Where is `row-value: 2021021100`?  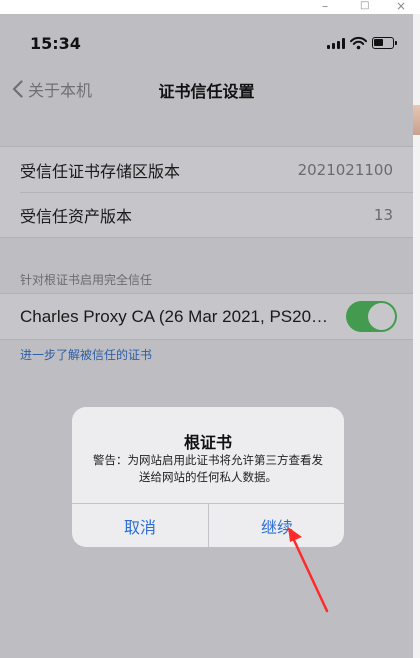
row-value: 2021021100 is located at coordinates (345, 169).